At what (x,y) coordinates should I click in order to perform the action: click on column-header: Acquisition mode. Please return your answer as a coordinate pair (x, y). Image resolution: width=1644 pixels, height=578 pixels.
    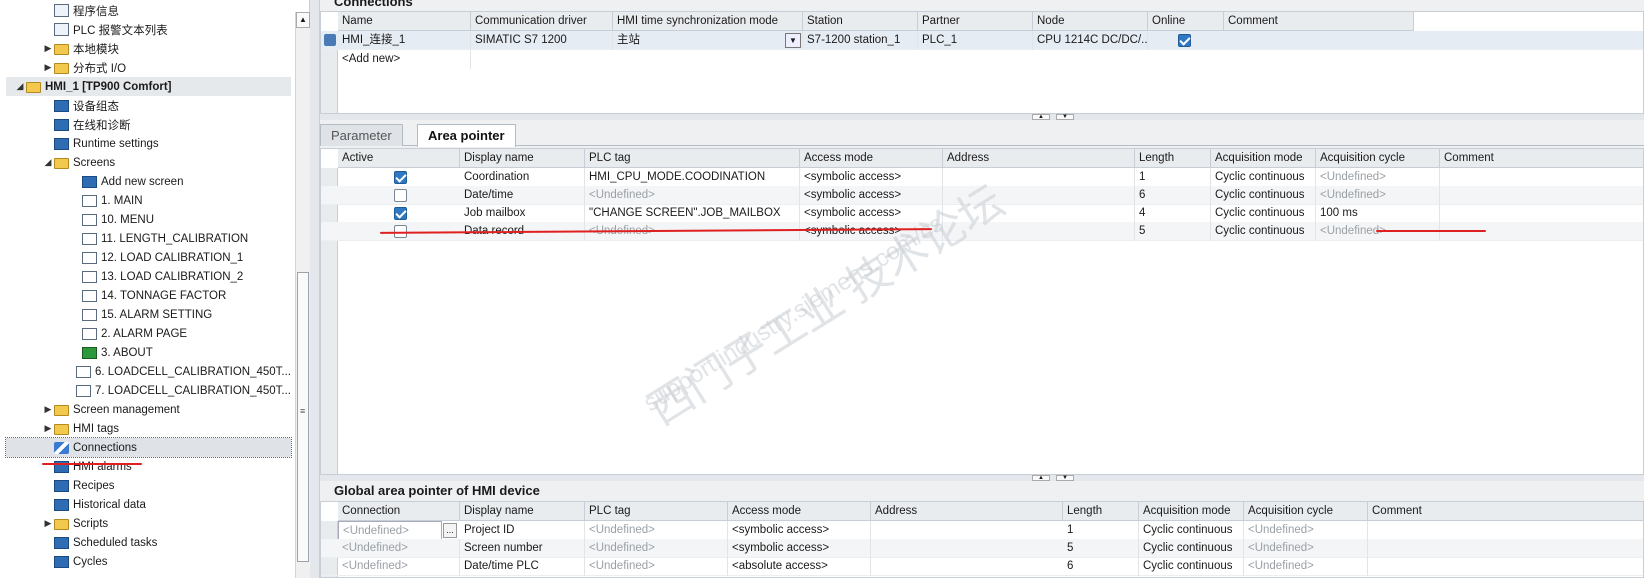
    Looking at the image, I should click on (1191, 511).